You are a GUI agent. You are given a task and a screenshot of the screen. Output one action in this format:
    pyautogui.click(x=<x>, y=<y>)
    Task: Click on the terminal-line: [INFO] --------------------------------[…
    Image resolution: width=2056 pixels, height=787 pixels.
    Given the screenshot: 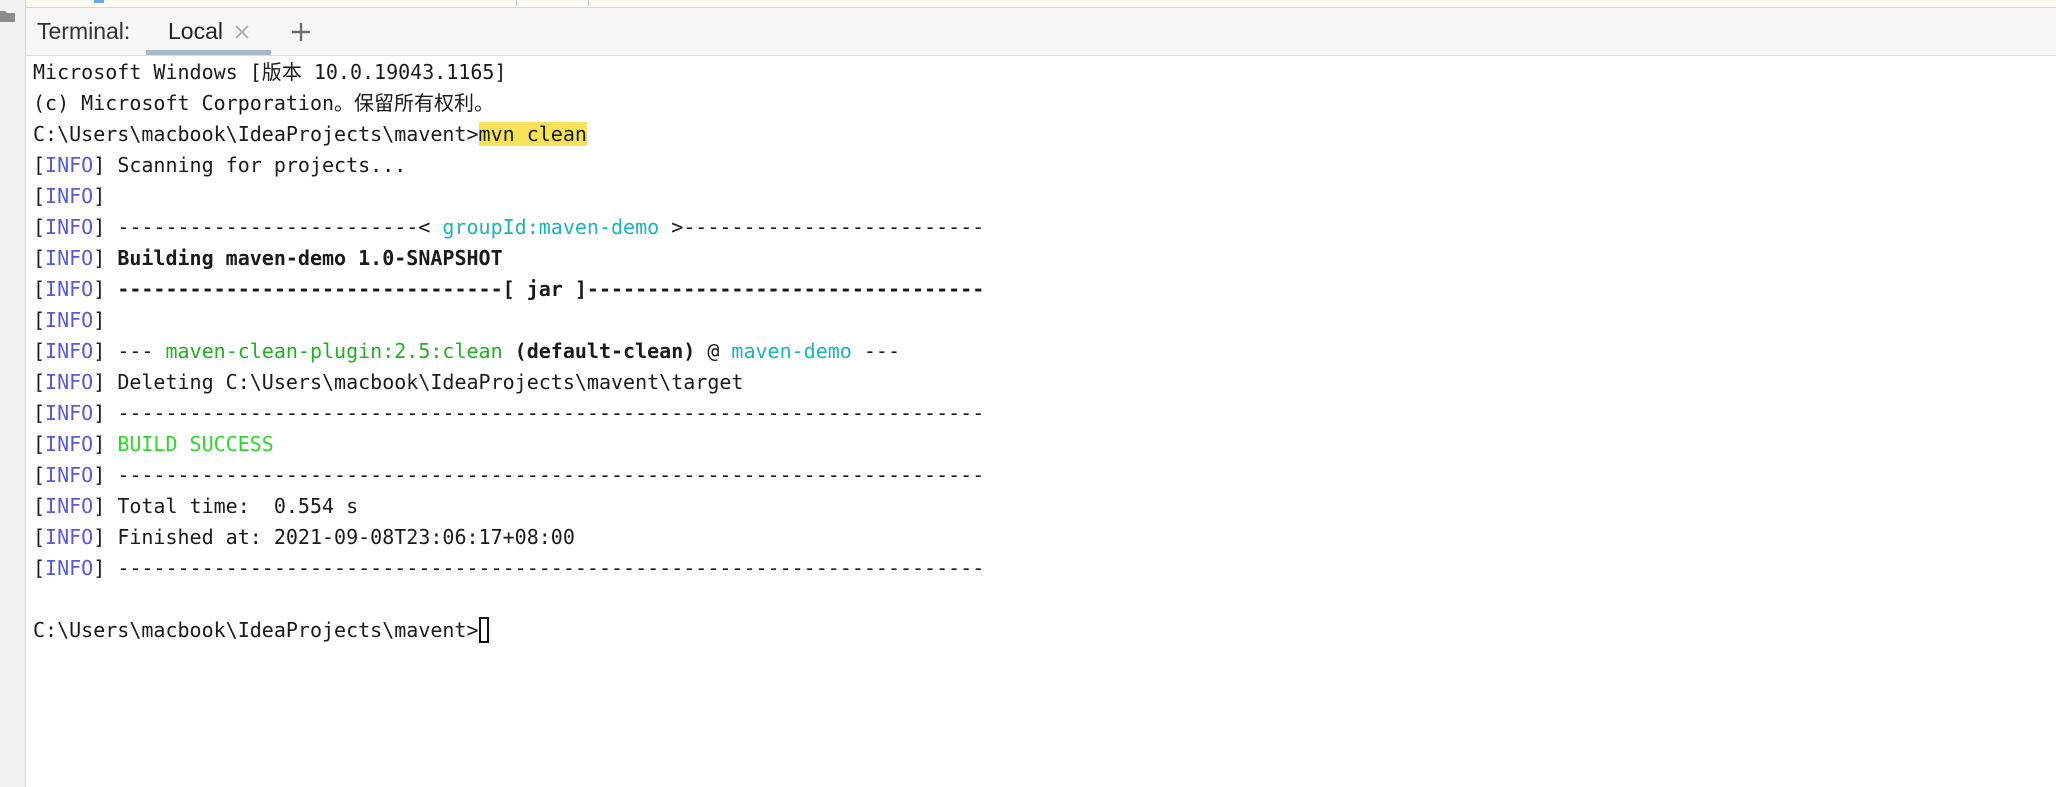 What is the action you would take?
    pyautogui.click(x=508, y=289)
    